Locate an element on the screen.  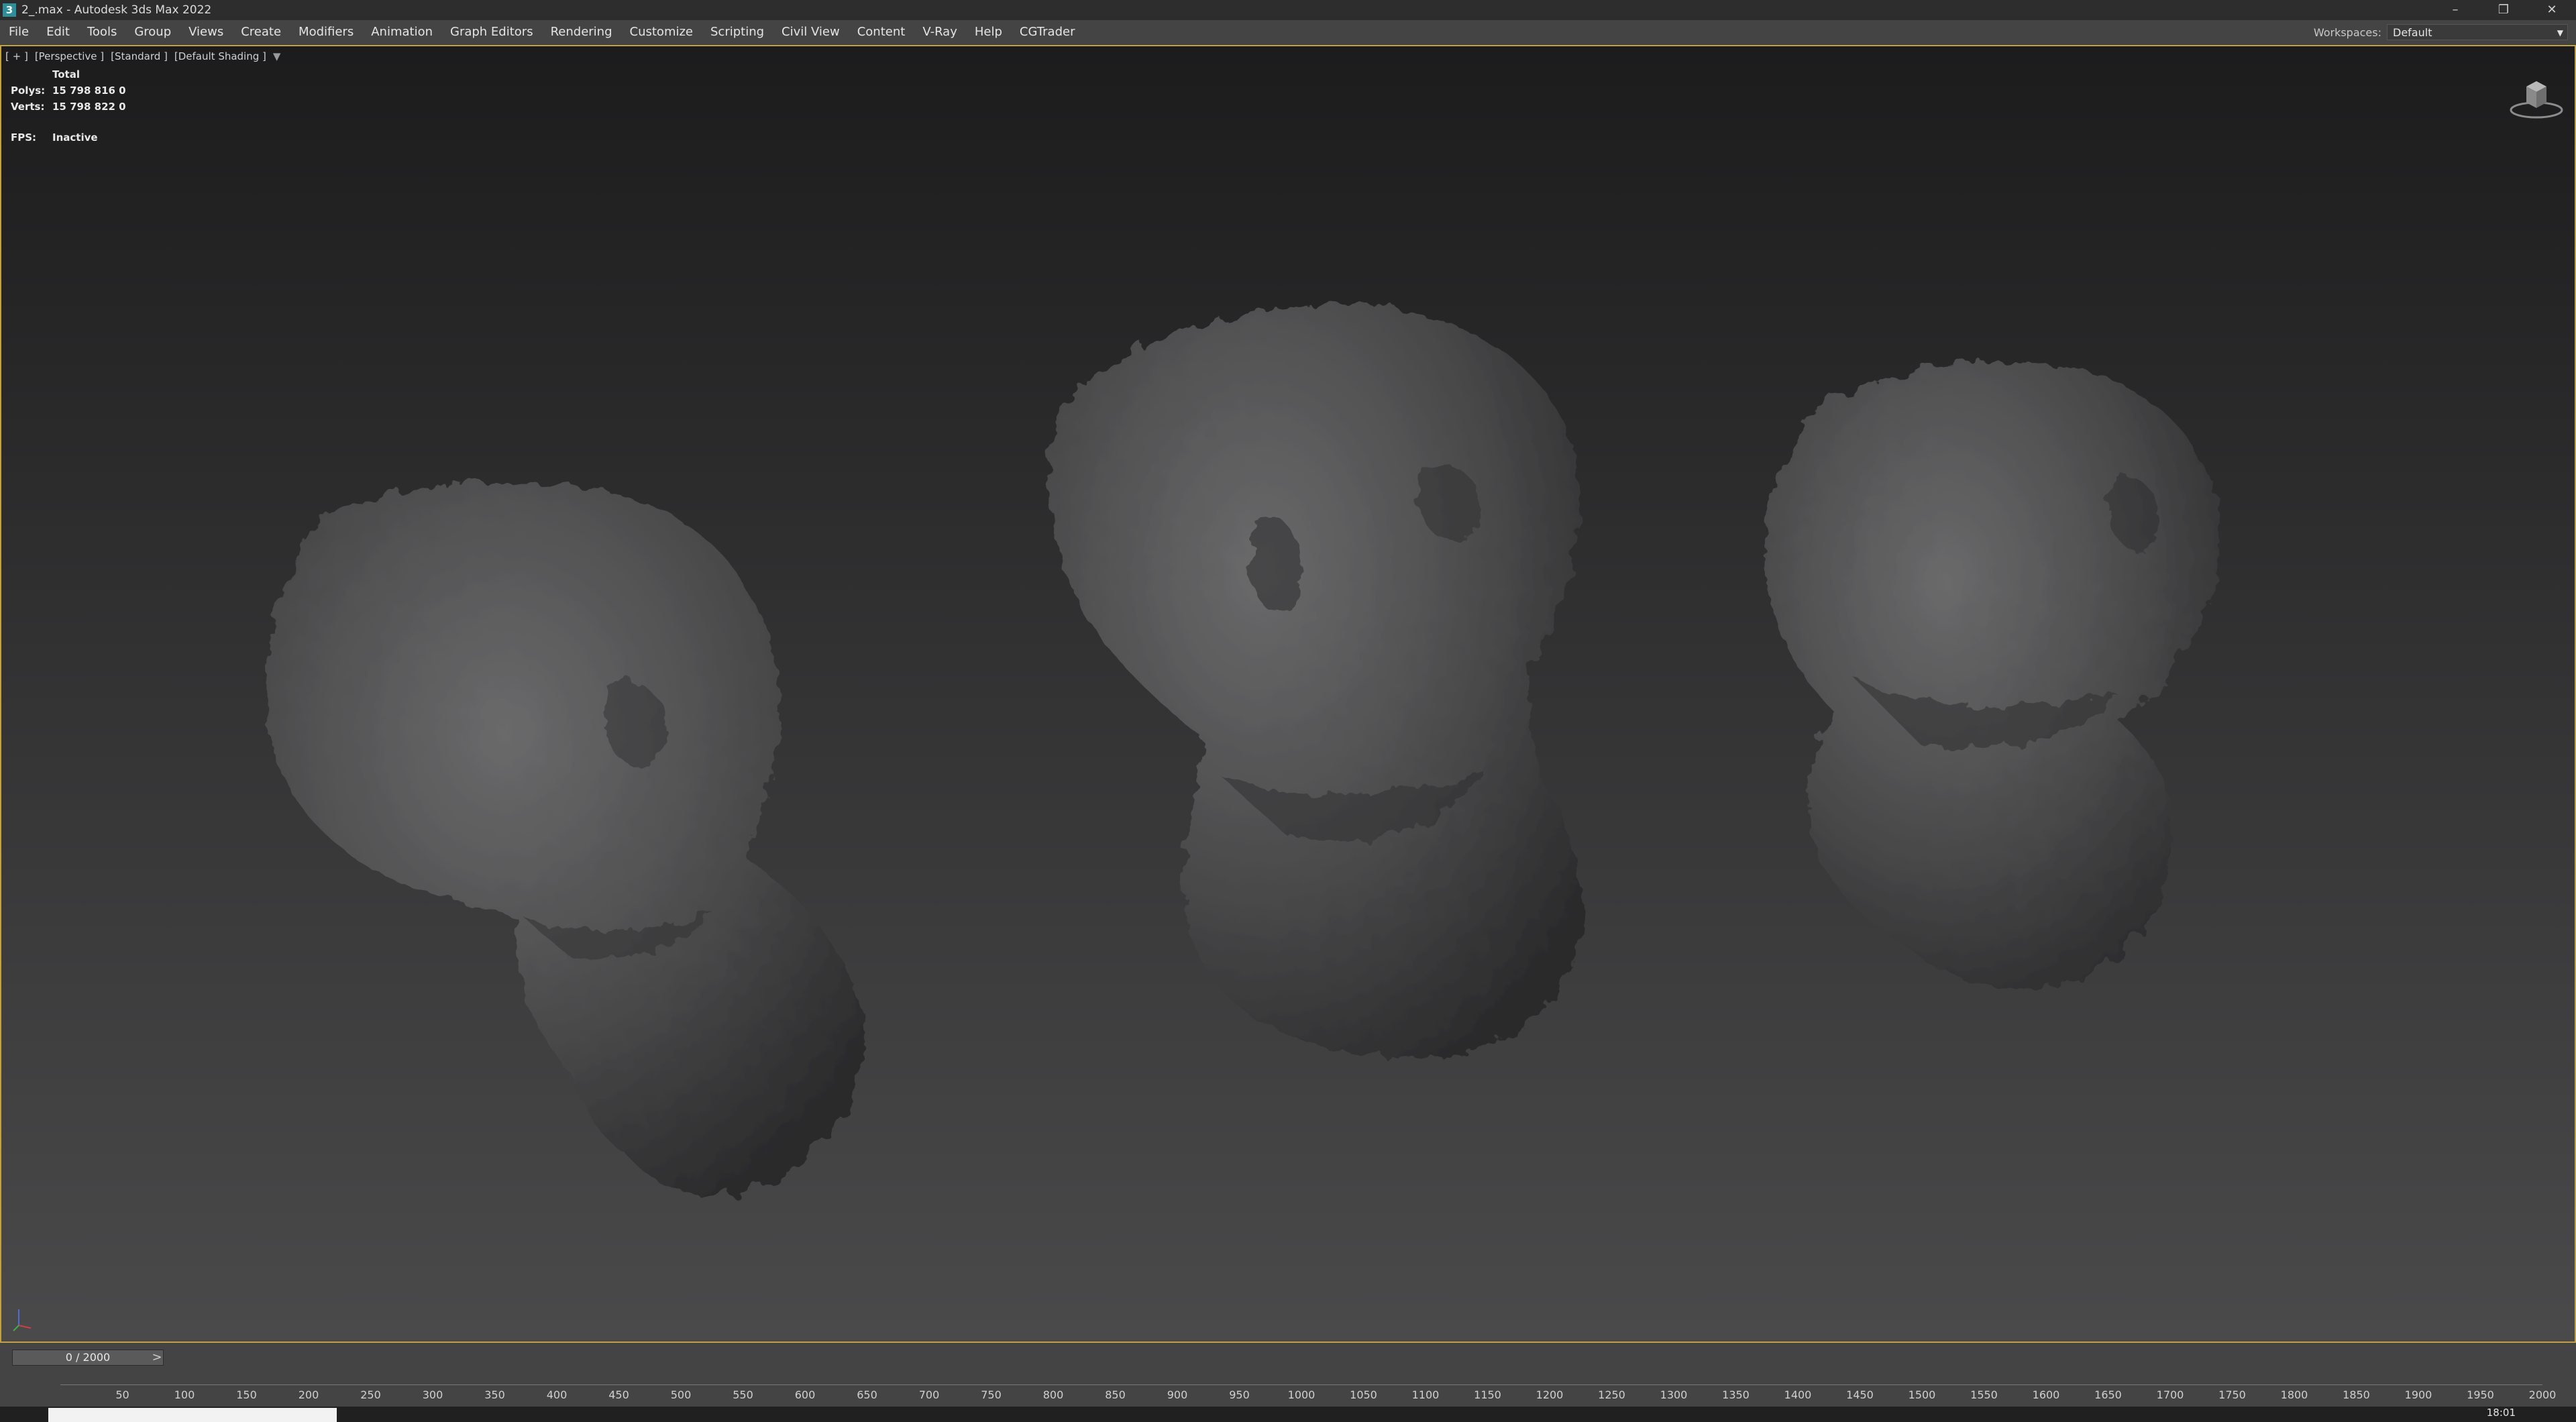
timeline-tick-label: 650 is located at coordinates (867, 1395).